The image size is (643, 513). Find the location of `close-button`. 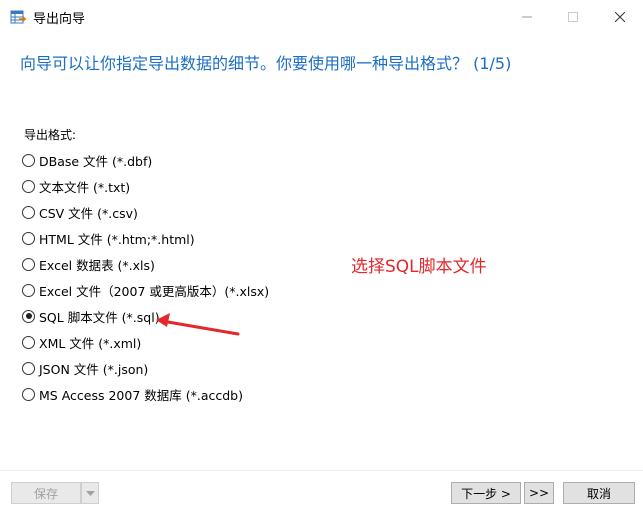

close-button is located at coordinates (620, 16).